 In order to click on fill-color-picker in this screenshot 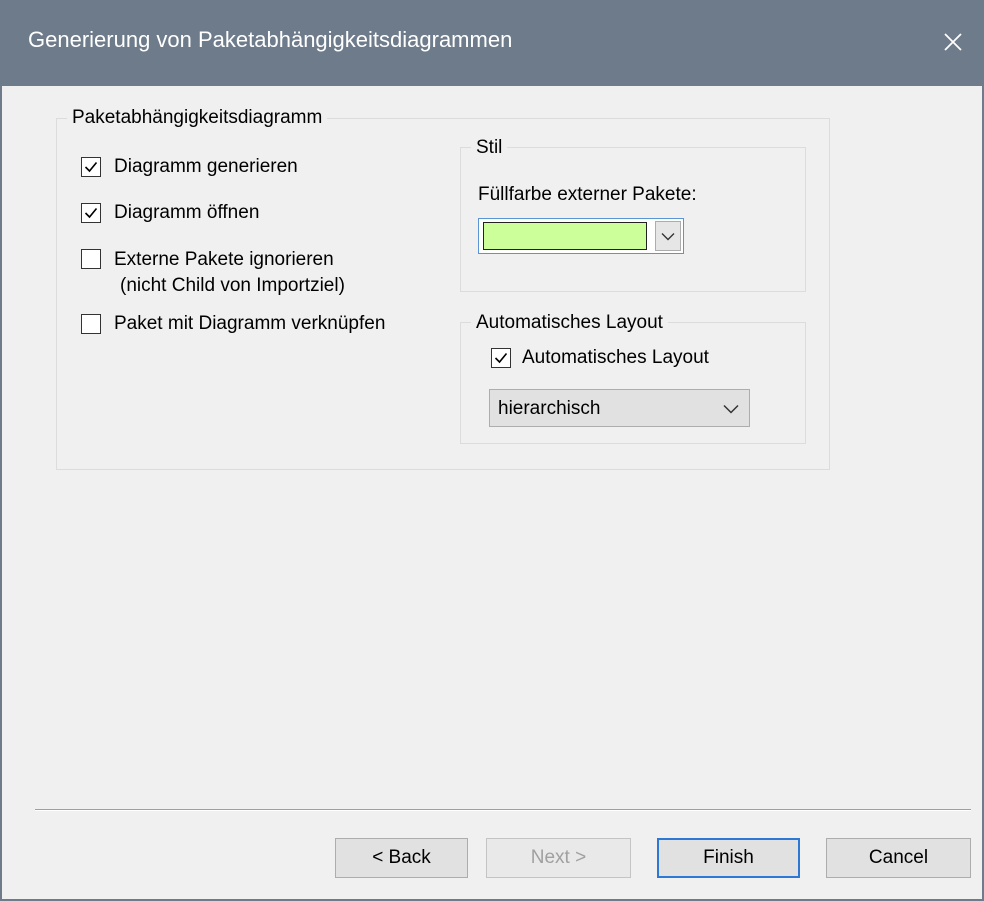, I will do `click(581, 236)`.